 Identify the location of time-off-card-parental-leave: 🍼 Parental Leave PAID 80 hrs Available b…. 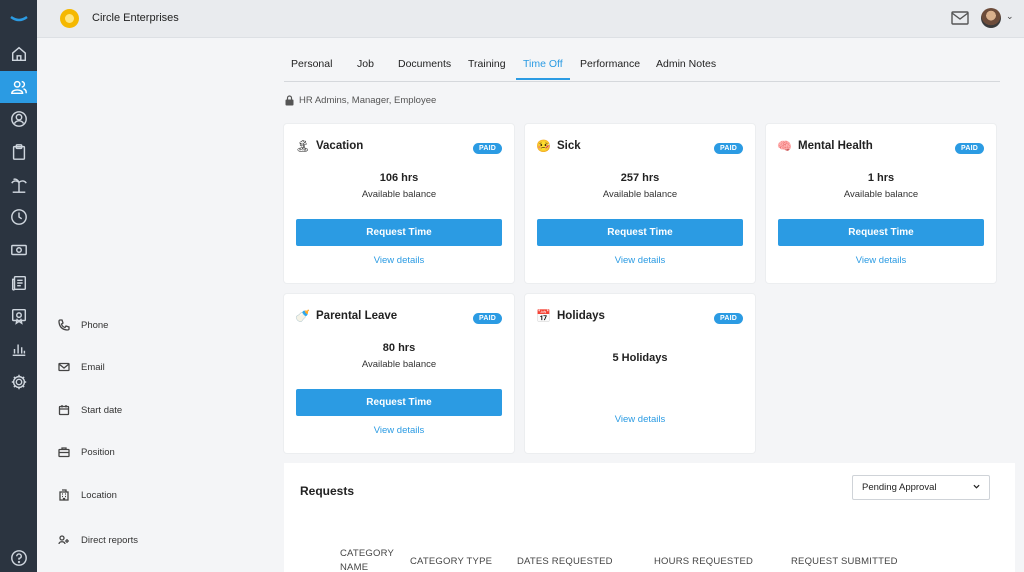
(399, 373).